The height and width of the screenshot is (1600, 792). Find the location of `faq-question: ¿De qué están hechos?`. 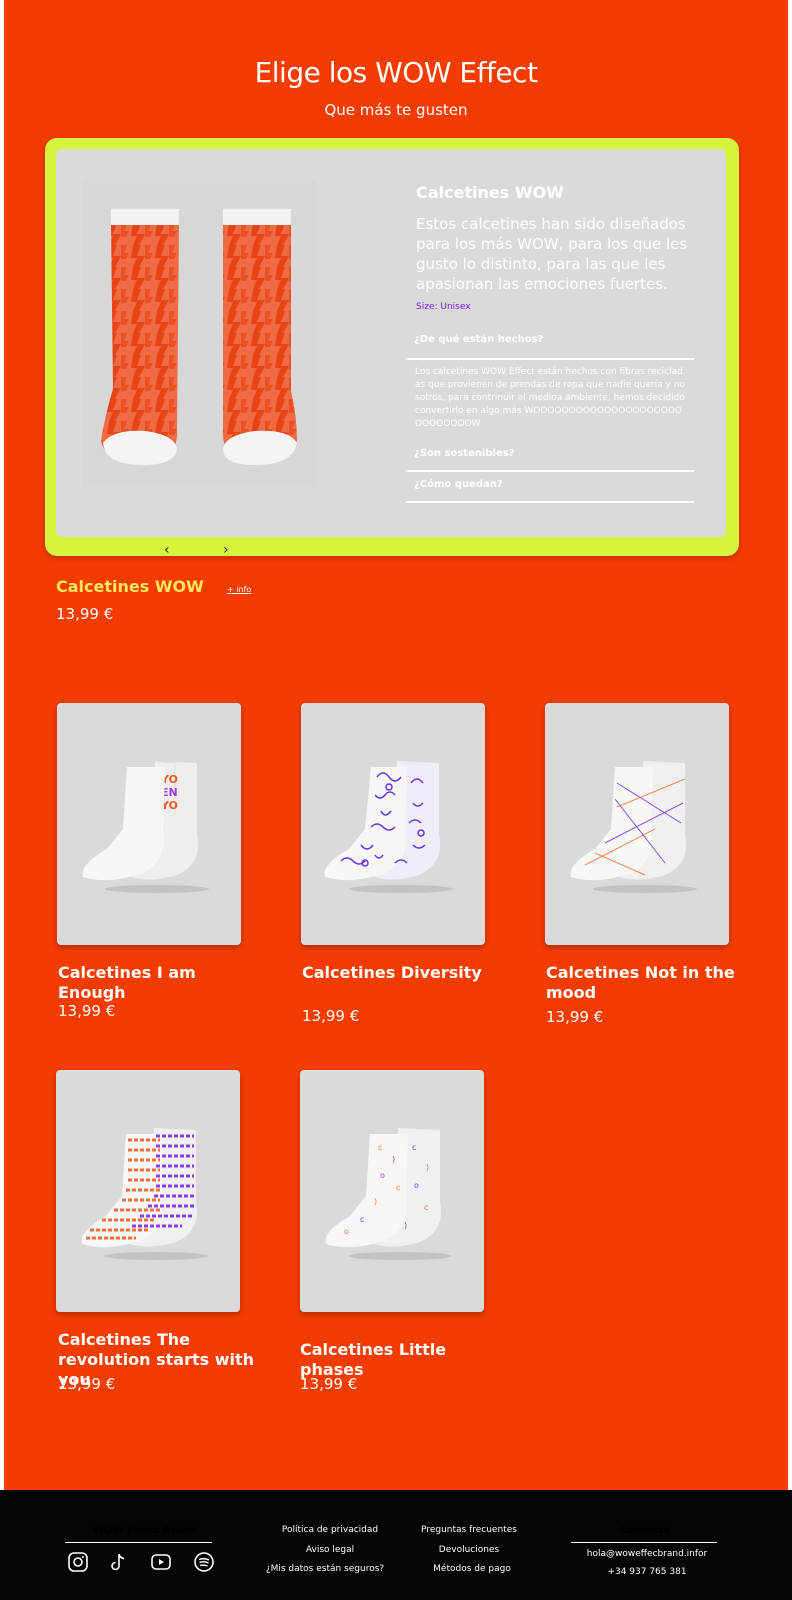

faq-question: ¿De qué están hechos? is located at coordinates (479, 339).